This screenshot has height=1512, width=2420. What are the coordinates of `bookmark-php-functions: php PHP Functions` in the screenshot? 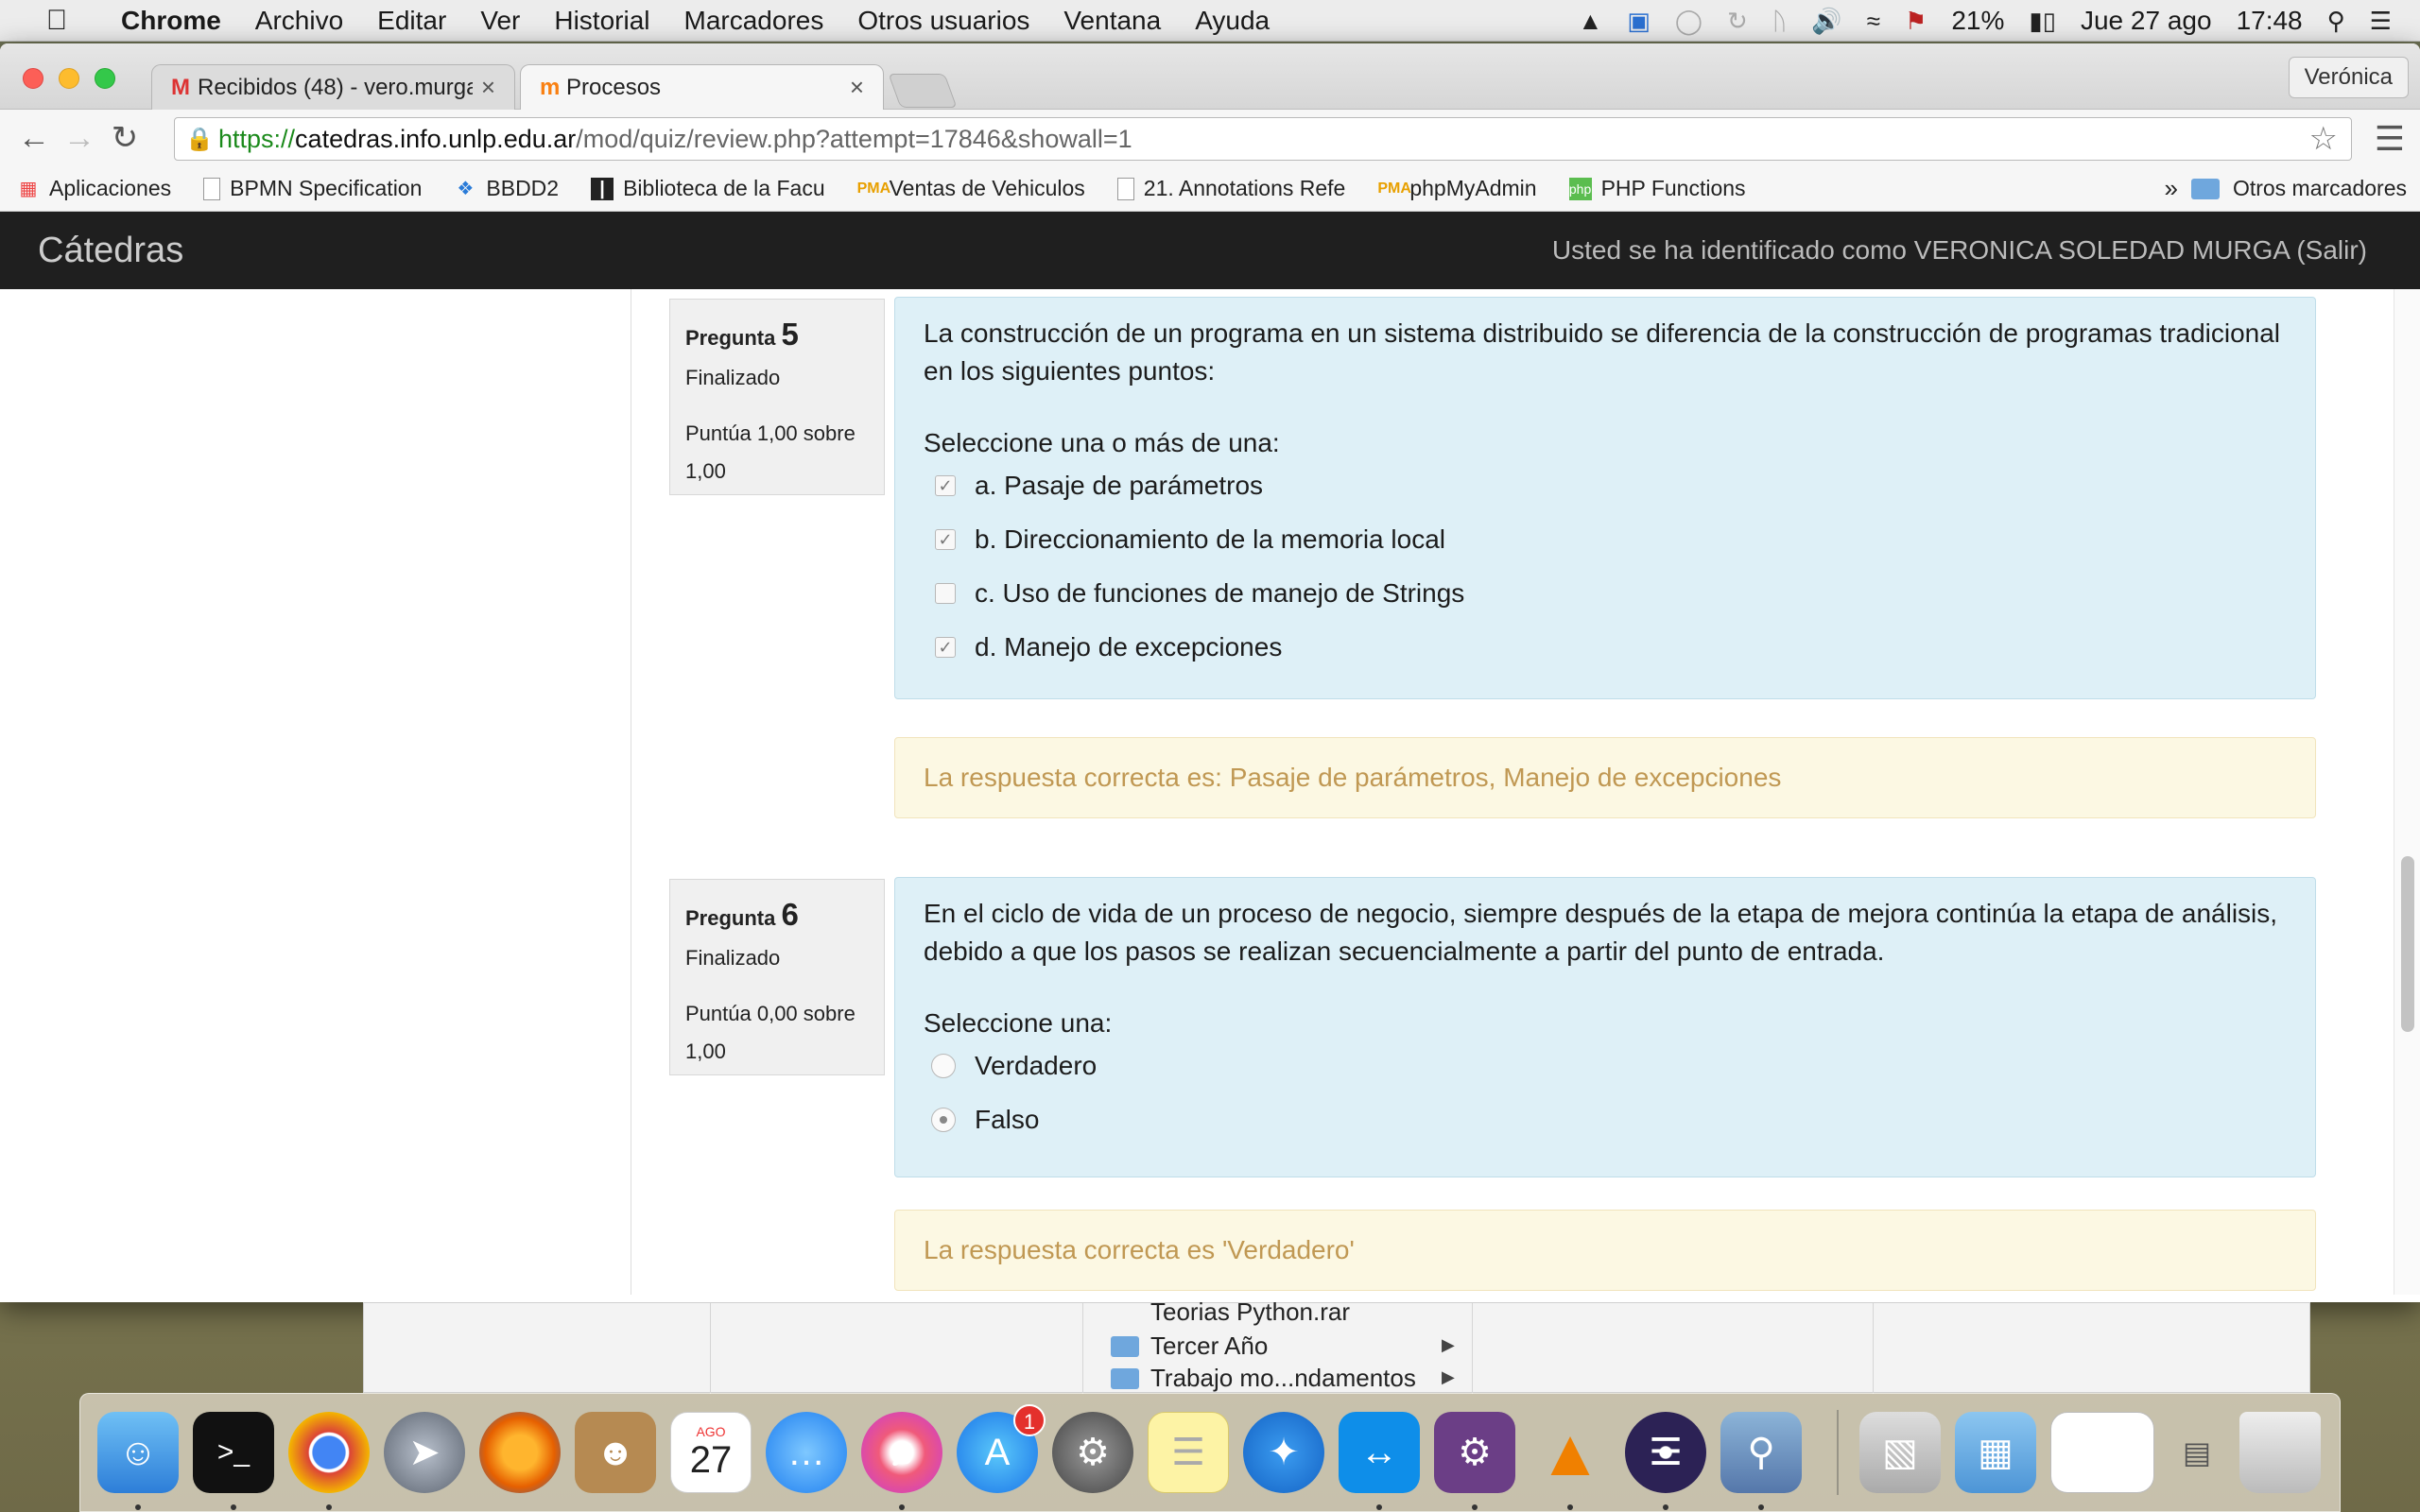 It's located at (1657, 188).